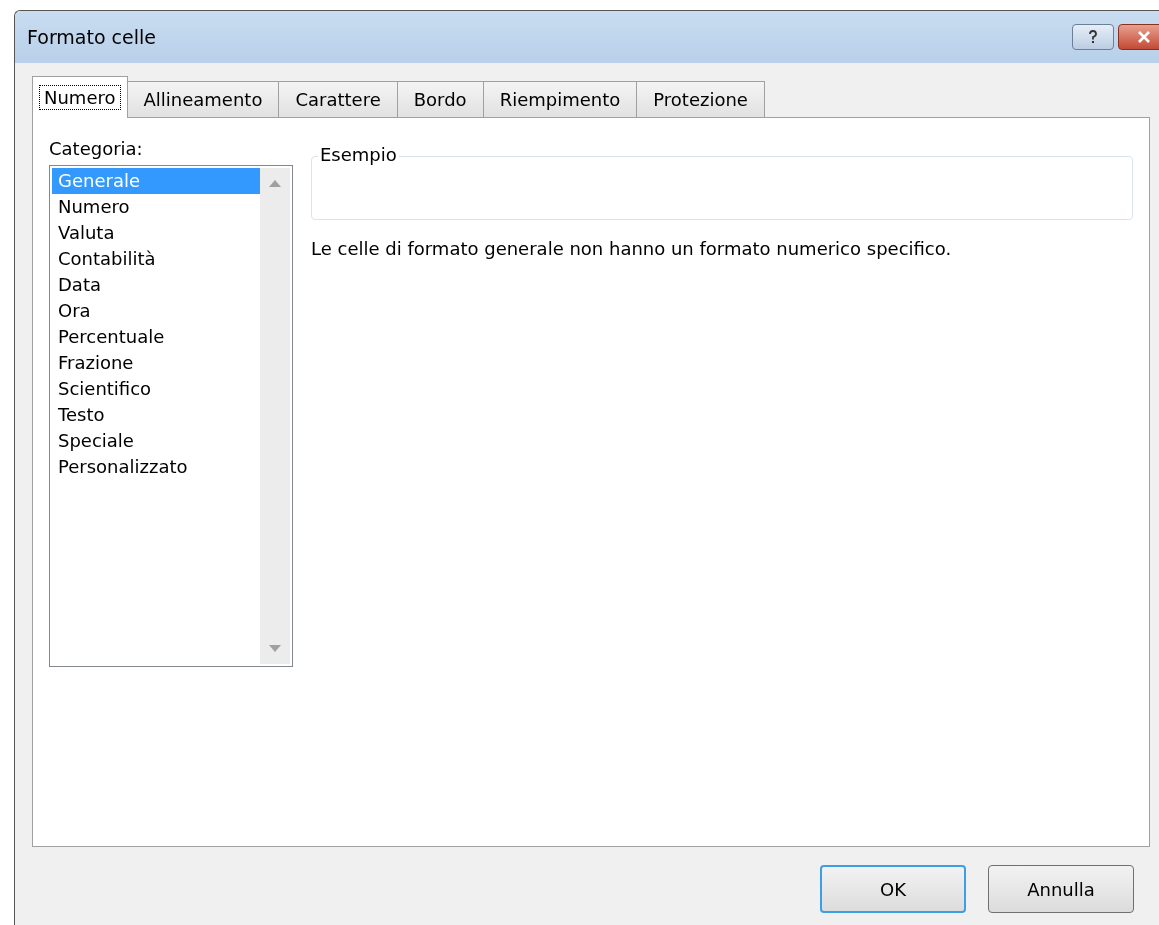  Describe the element at coordinates (1061, 889) in the screenshot. I see `cancel-button: Annulla` at that location.